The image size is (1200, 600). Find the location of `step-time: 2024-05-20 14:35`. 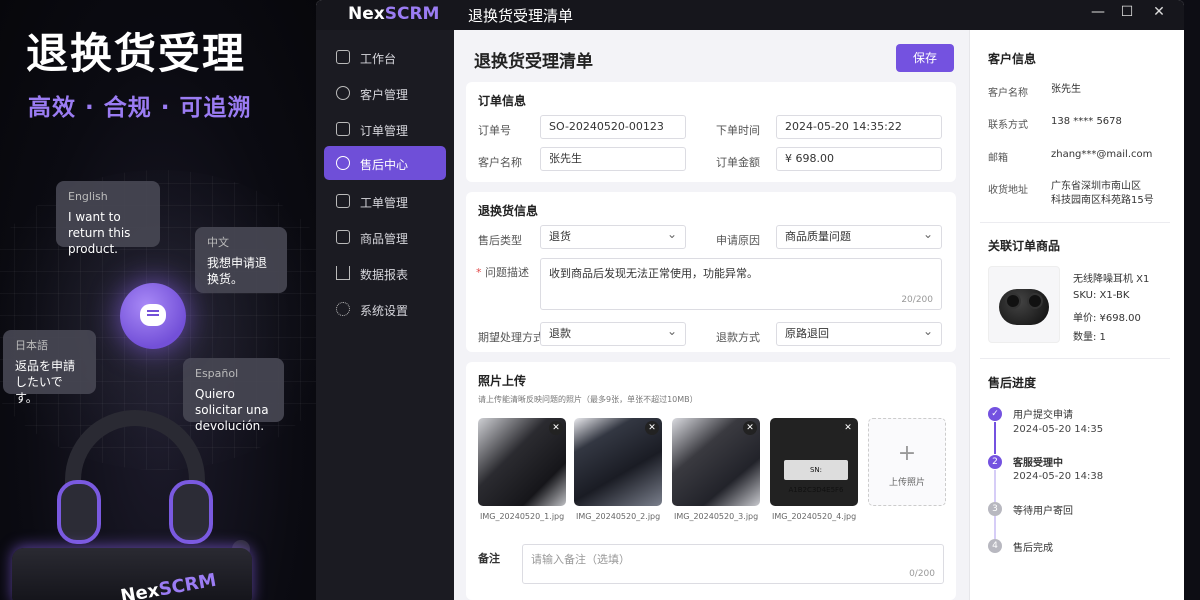

step-time: 2024-05-20 14:35 is located at coordinates (1058, 429).